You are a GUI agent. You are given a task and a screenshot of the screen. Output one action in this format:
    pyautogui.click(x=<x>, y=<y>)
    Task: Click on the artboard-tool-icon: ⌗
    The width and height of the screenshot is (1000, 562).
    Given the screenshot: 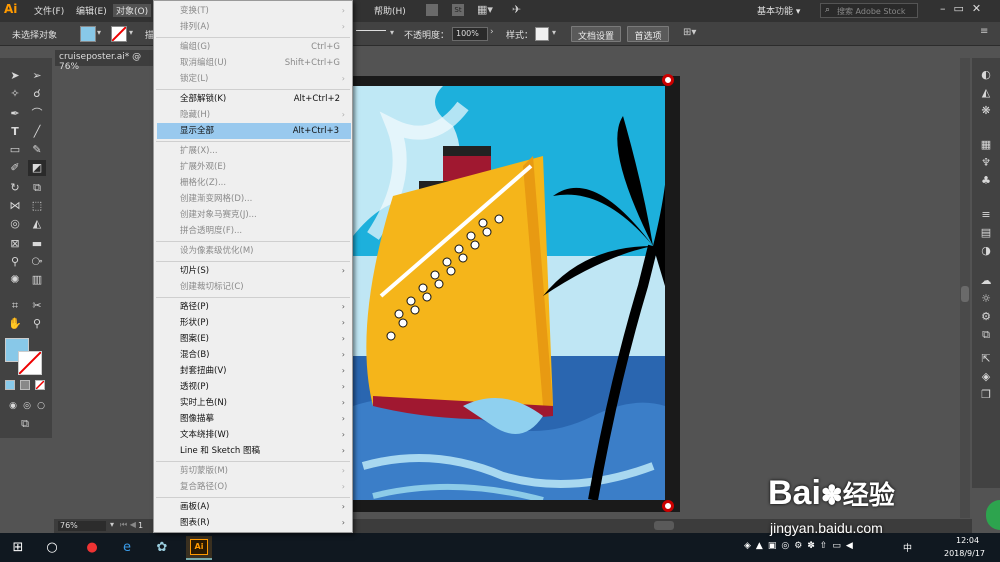 What is the action you would take?
    pyautogui.click(x=15, y=306)
    